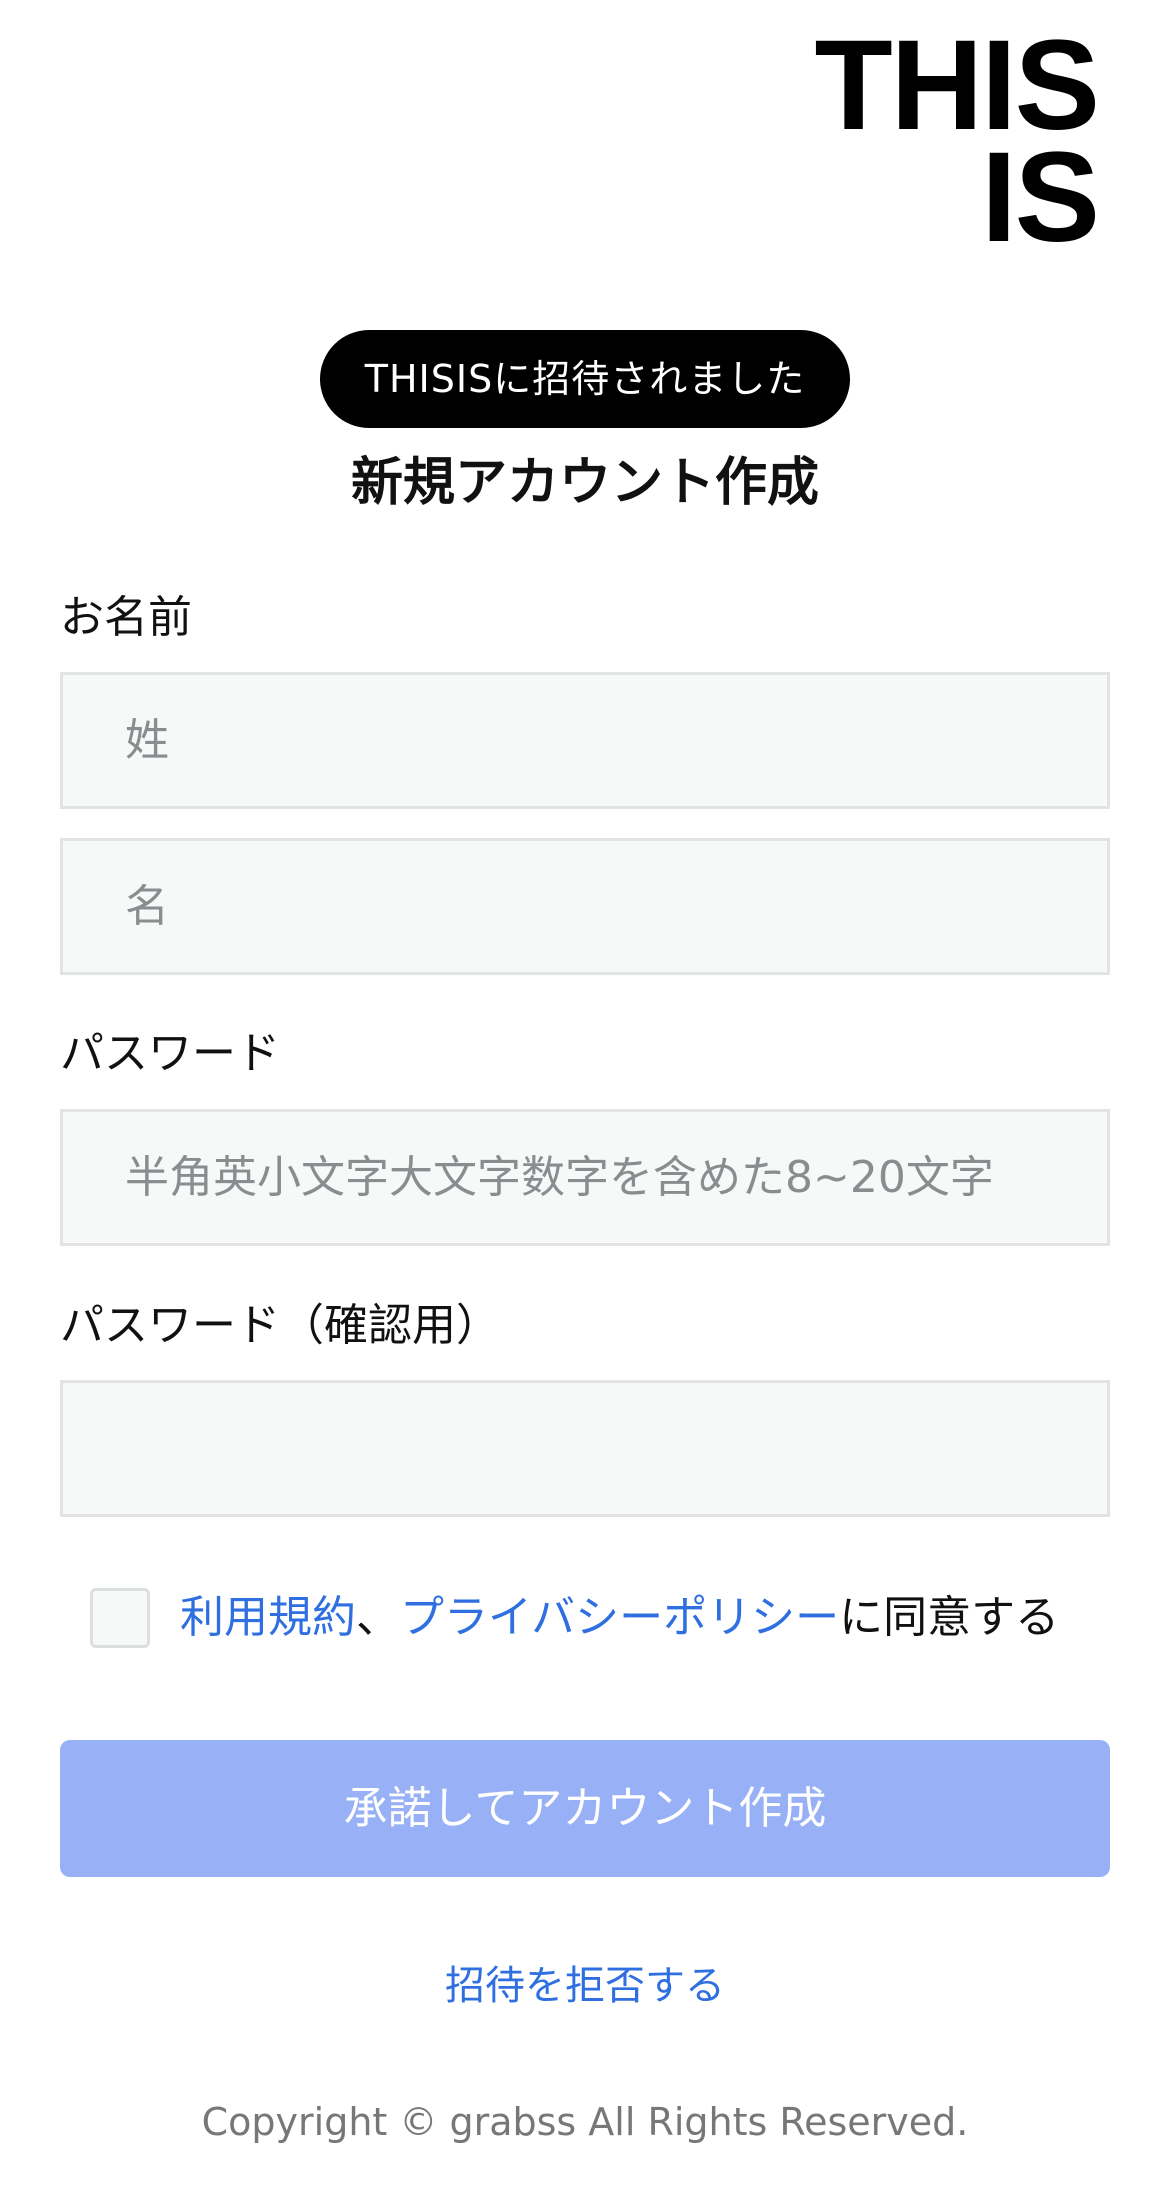 This screenshot has width=1170, height=2210. What do you see at coordinates (126, 617) in the screenshot?
I see `name-label: お名前` at bounding box center [126, 617].